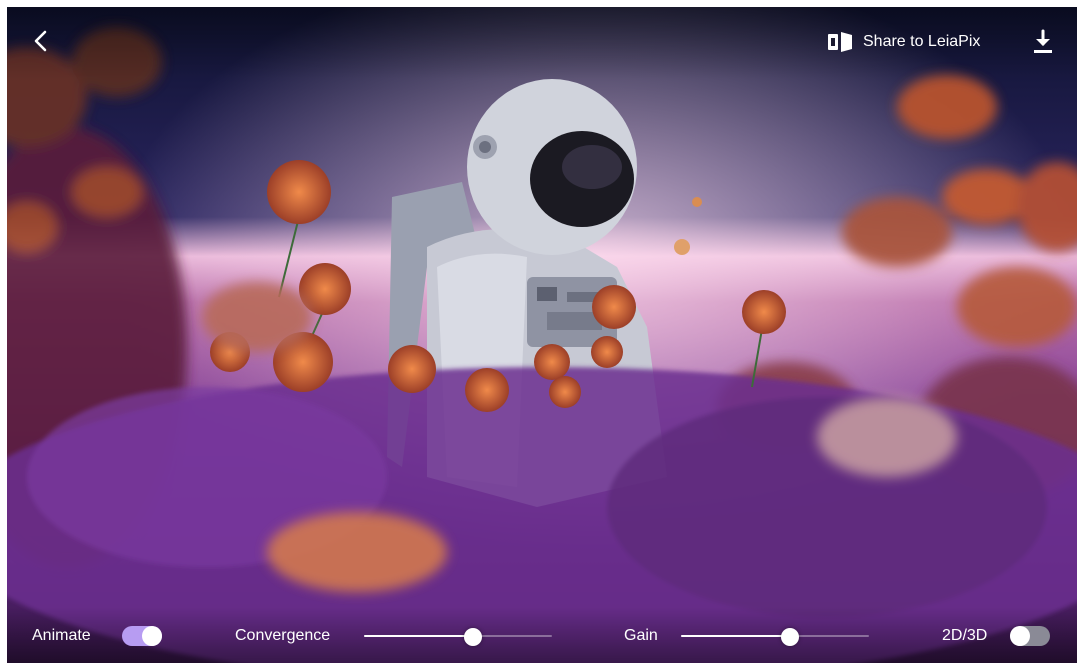 The height and width of the screenshot is (670, 1084). I want to click on gain-thumb, so click(790, 637).